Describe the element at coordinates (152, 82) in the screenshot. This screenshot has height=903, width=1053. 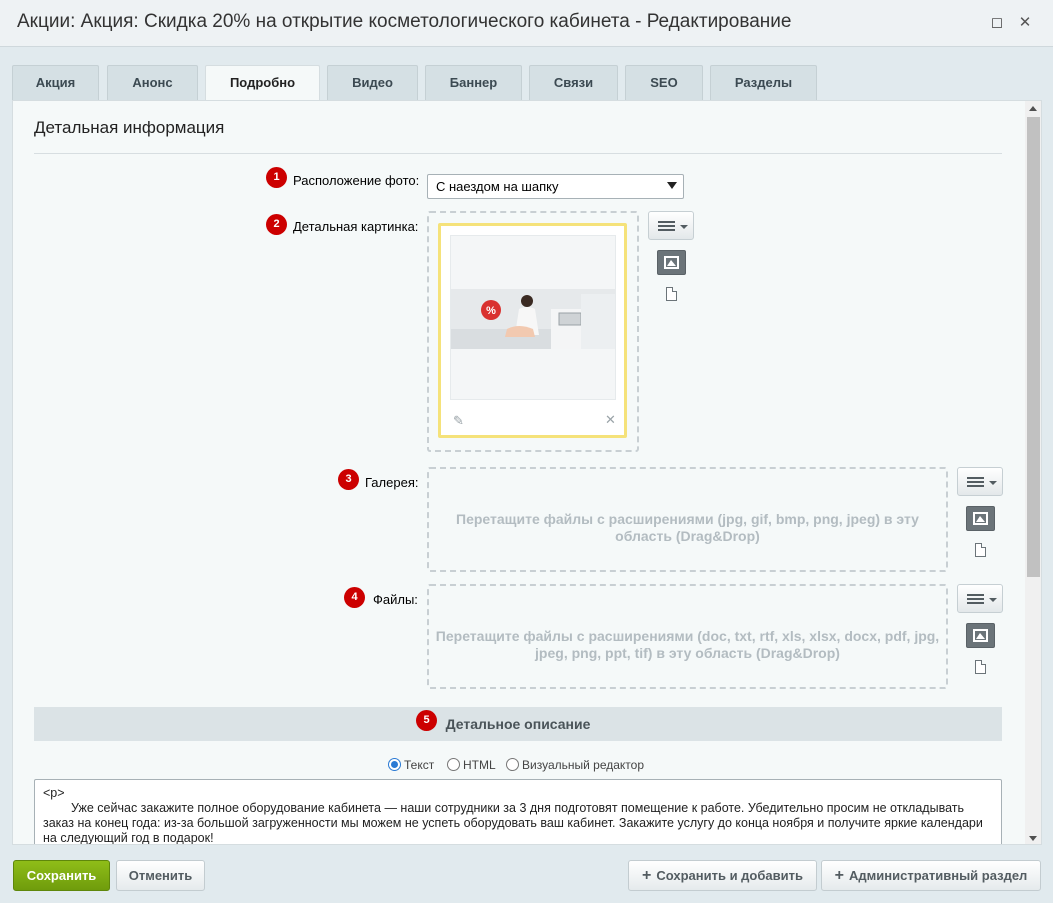
I see `tab-announcement: Анонс` at that location.